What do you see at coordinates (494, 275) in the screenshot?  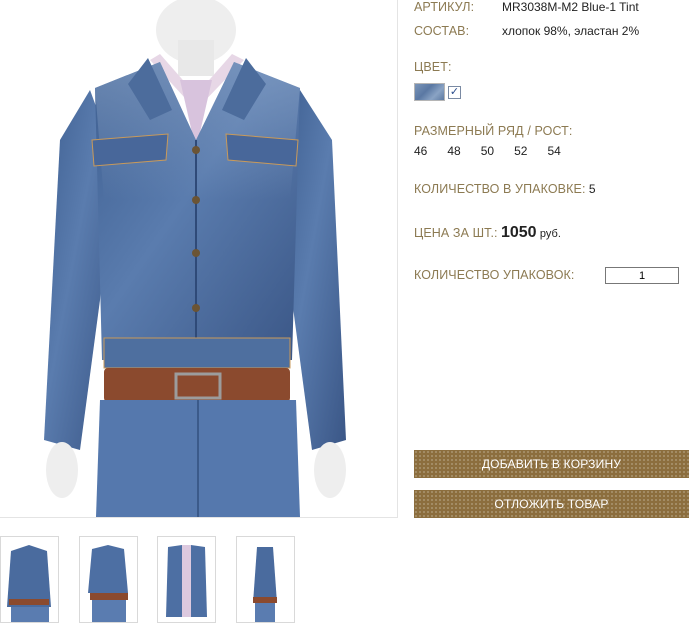 I see `packs-label: КОЛИЧЕСТВО УПАКОВОК:` at bounding box center [494, 275].